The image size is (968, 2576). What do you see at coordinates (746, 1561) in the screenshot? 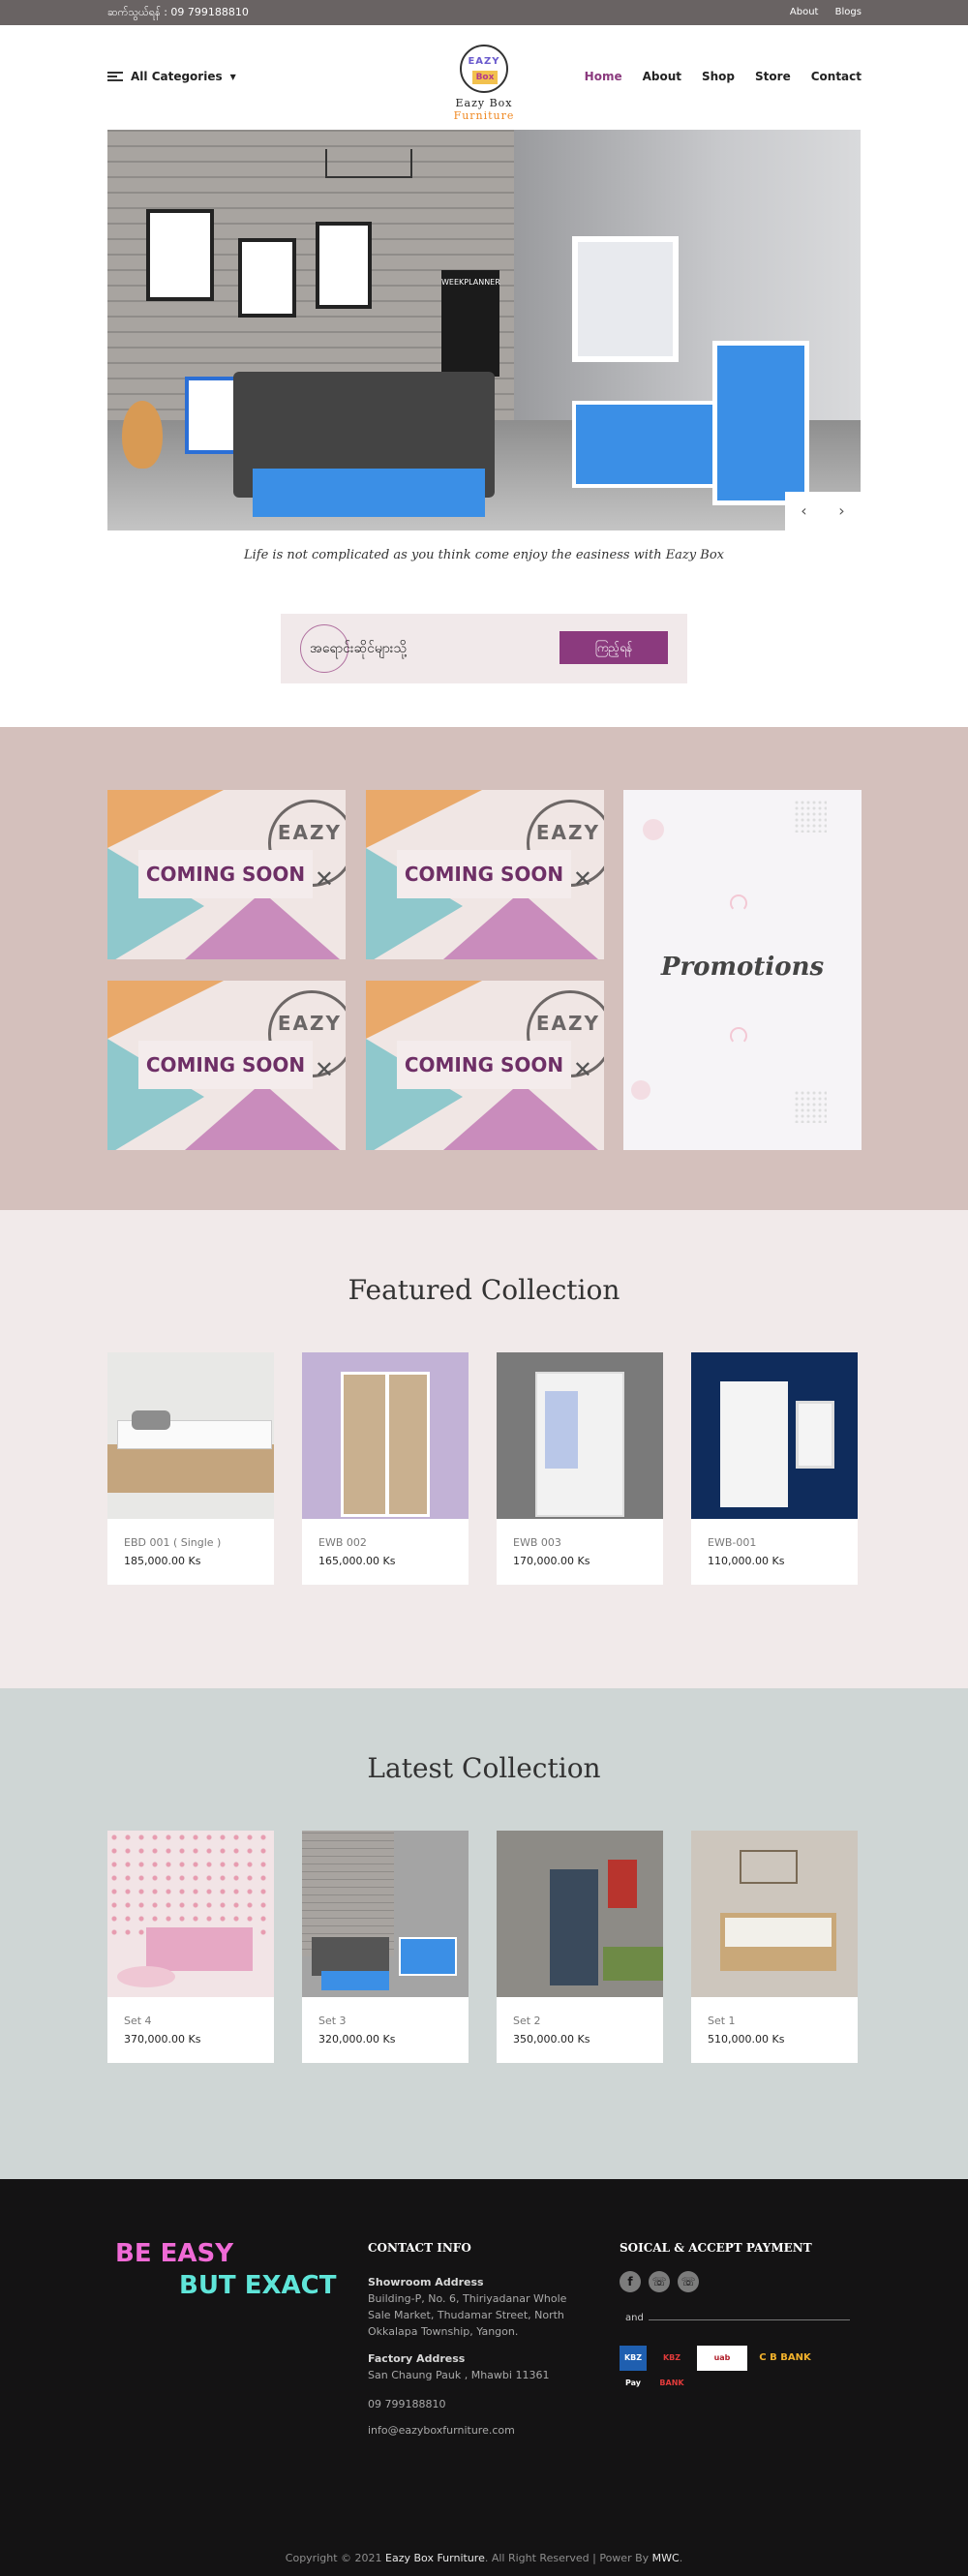
I see `product-price: 110,000.00 Ks` at bounding box center [746, 1561].